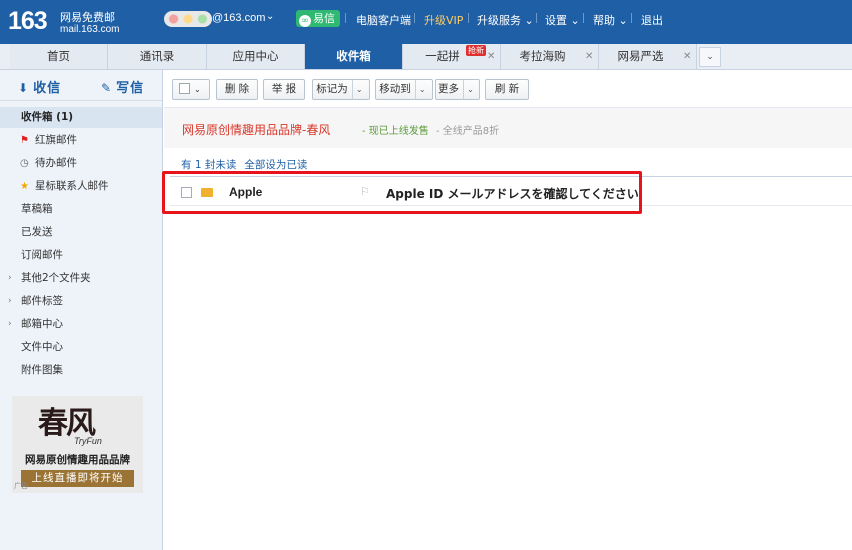  What do you see at coordinates (81, 324) in the screenshot?
I see `sidebar-item-mail-center: › 邮箱中心` at bounding box center [81, 324].